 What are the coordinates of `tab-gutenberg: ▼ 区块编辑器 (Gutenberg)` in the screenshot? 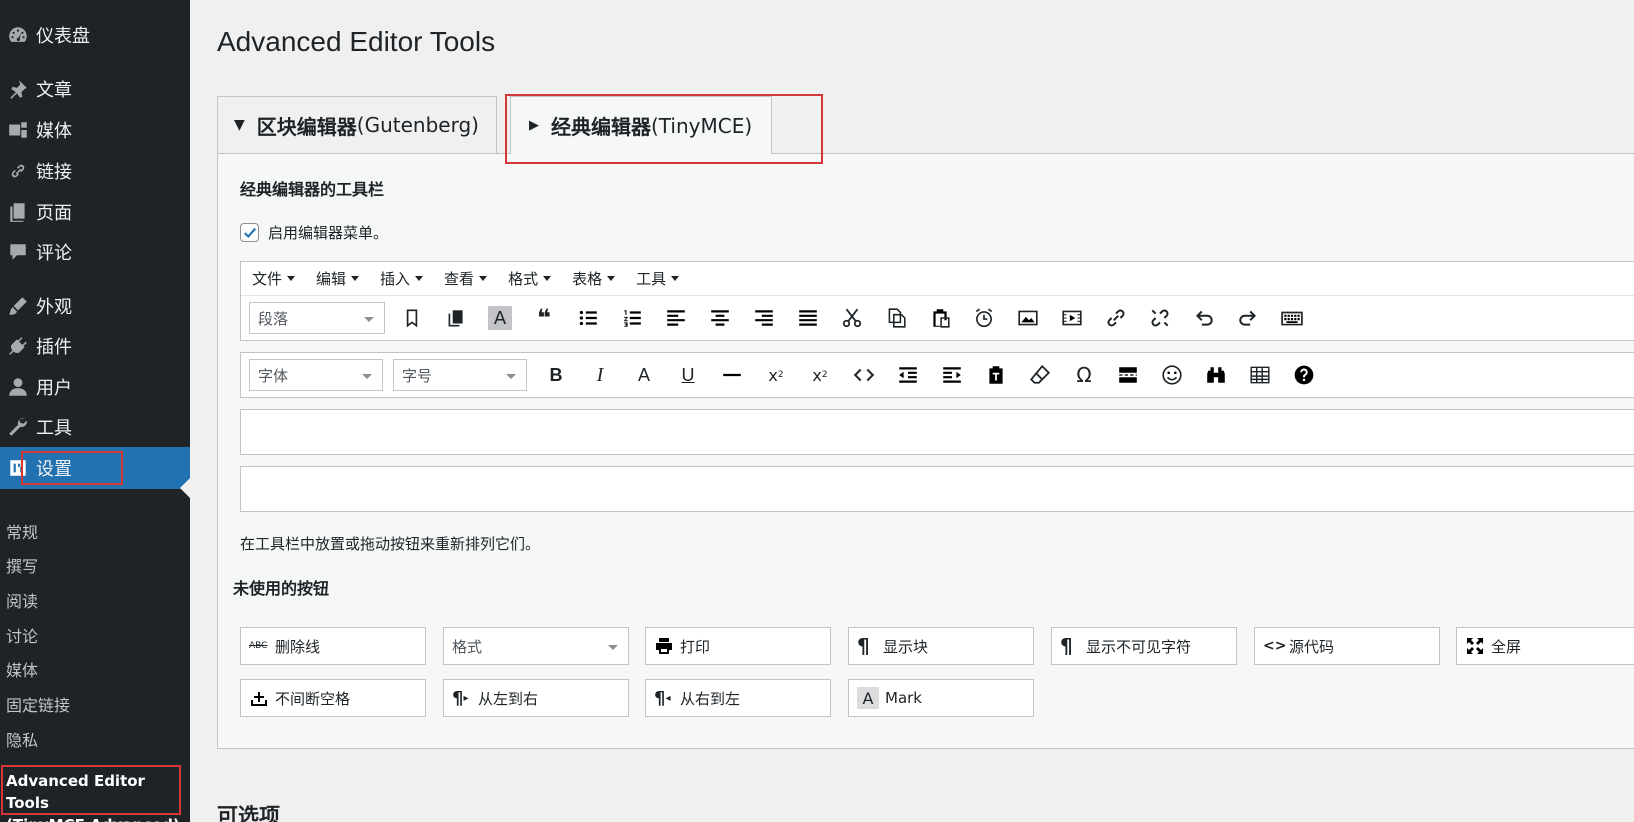 It's located at (357, 124).